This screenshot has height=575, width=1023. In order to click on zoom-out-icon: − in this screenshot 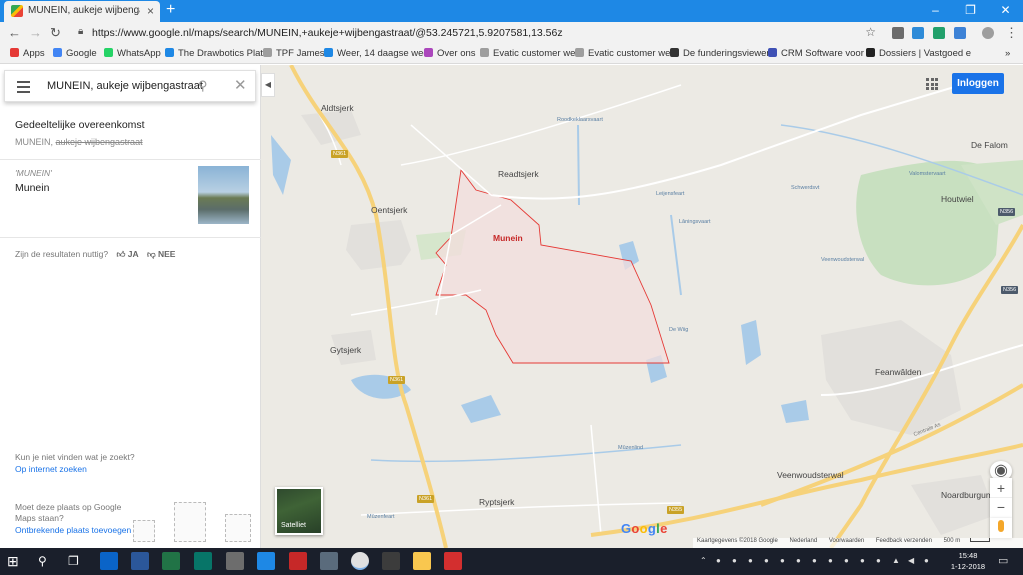, I will do `click(1001, 508)`.